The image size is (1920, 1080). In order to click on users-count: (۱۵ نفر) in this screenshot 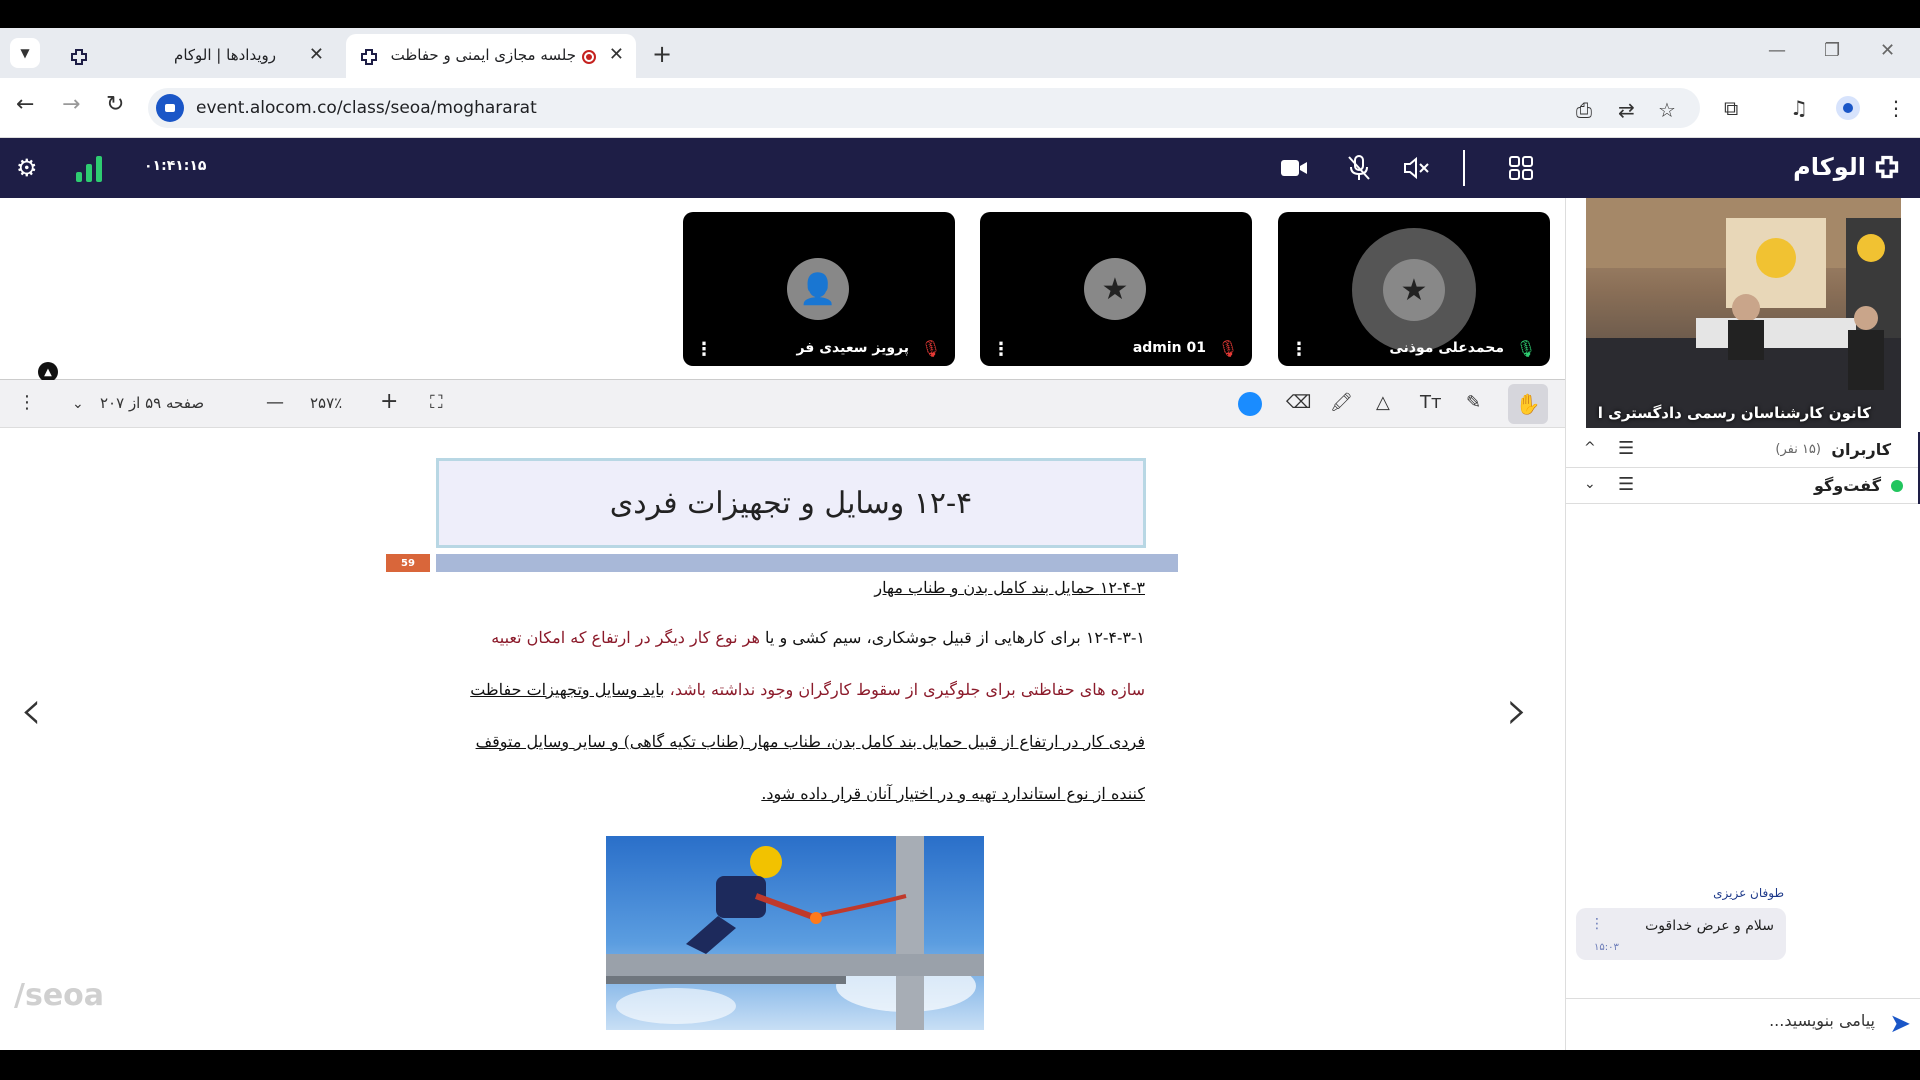, I will do `click(1798, 449)`.